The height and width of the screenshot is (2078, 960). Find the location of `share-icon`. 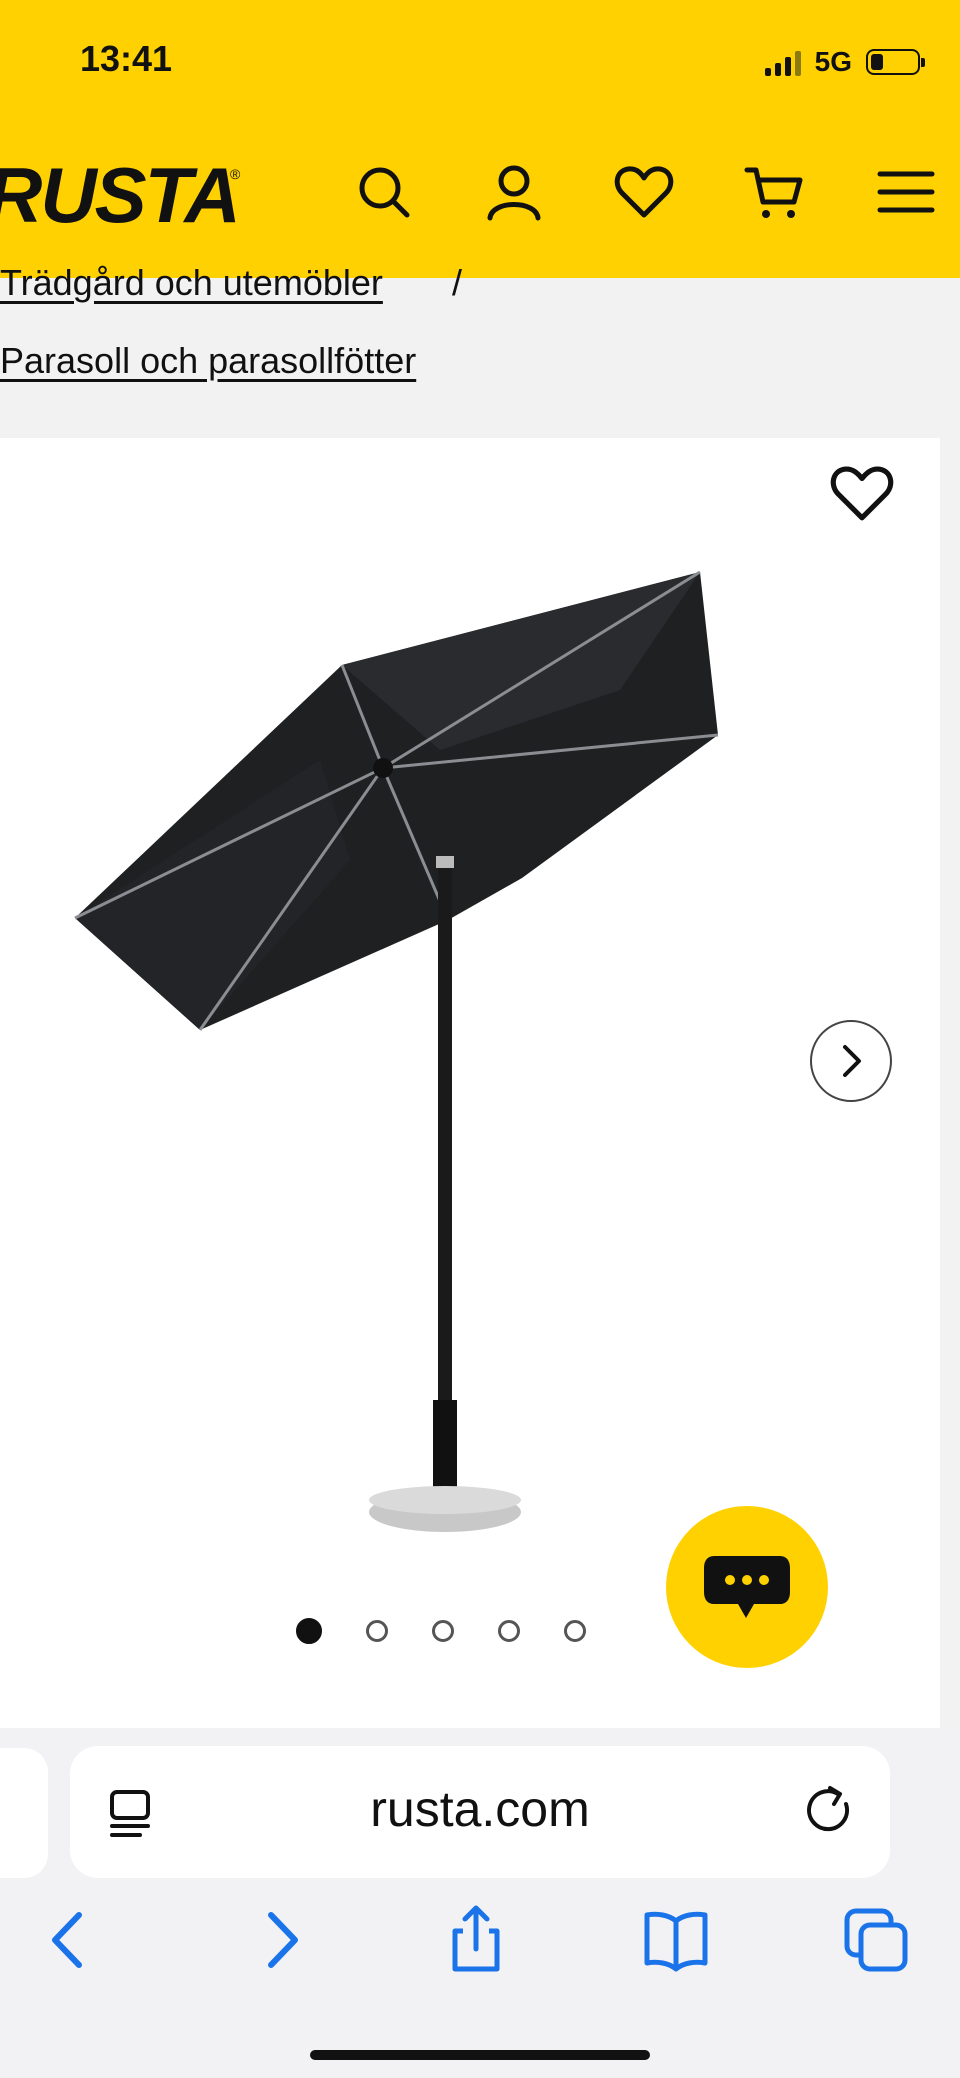

share-icon is located at coordinates (476, 1940).